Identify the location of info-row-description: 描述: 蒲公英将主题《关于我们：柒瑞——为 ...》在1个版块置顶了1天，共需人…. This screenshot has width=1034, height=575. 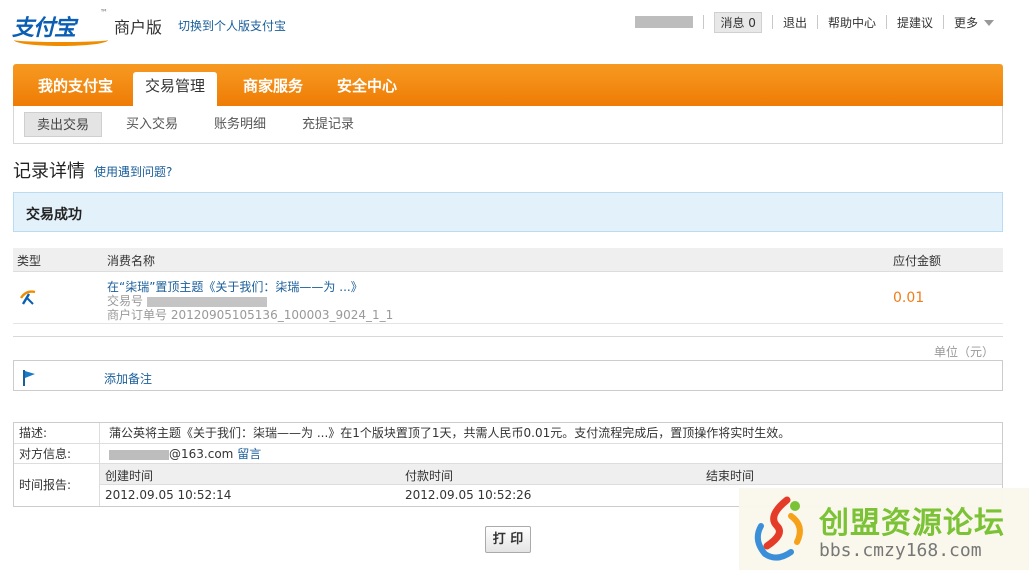
(508, 433).